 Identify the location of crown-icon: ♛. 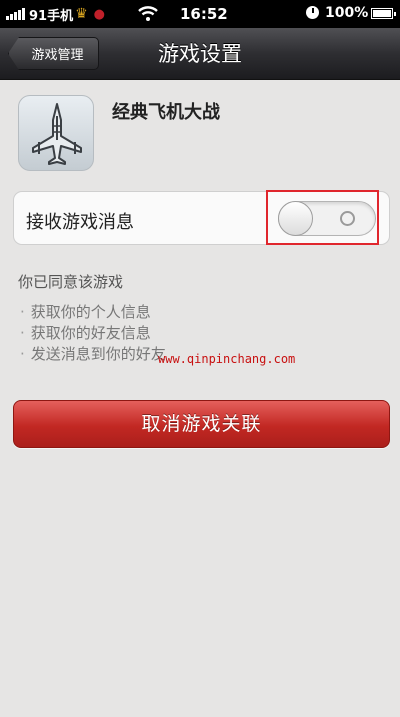
(81, 14).